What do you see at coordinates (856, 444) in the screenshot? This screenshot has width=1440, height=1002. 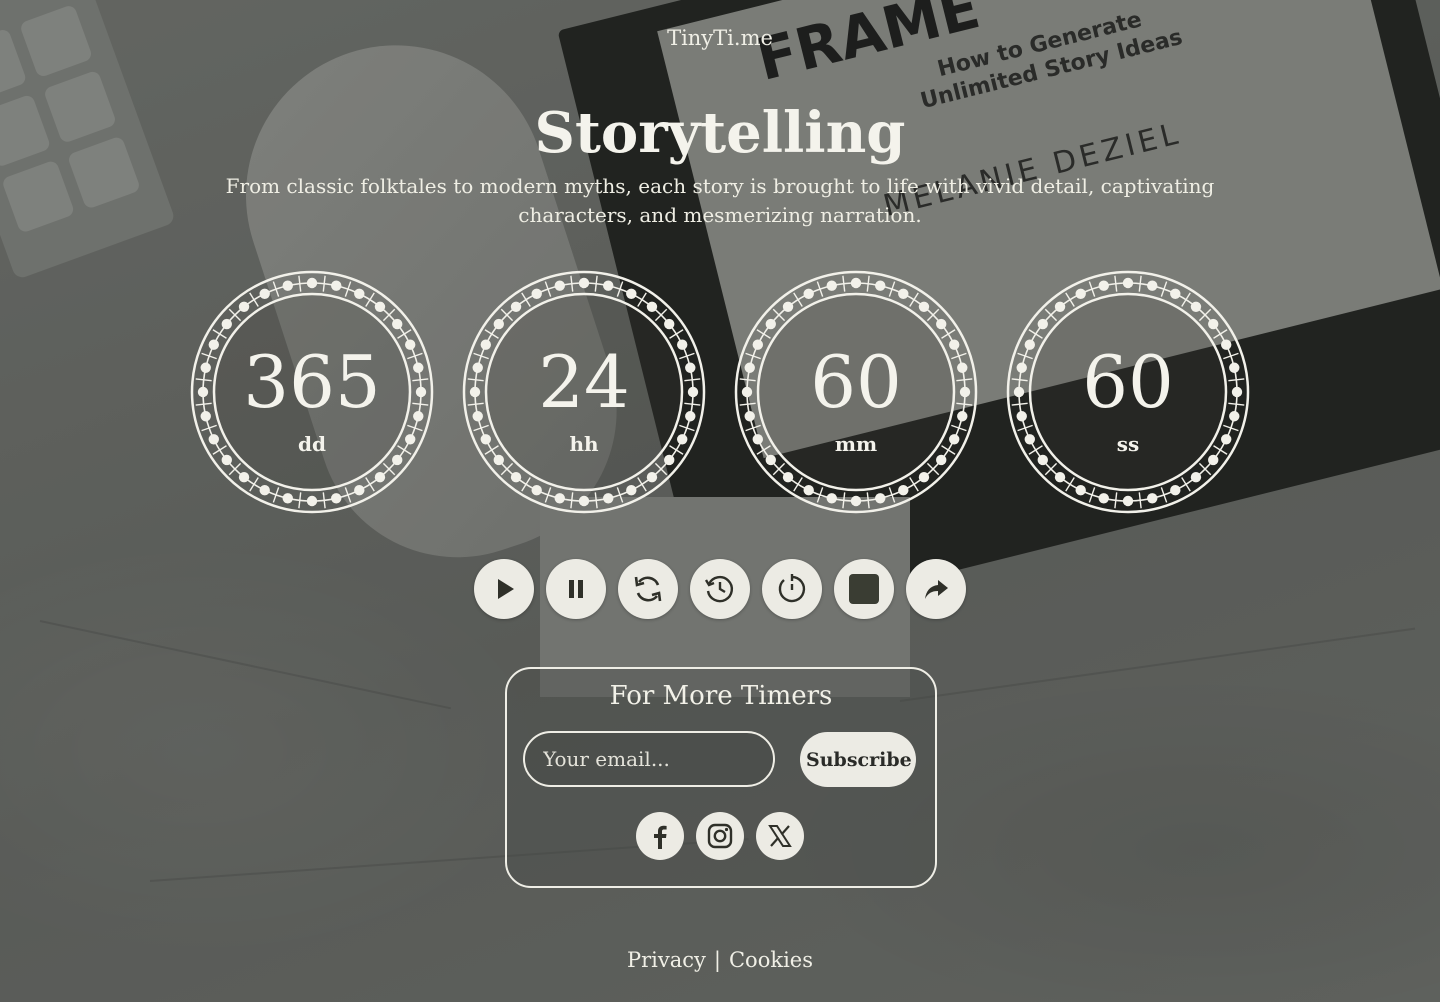 I see `minutes-unit: mm` at bounding box center [856, 444].